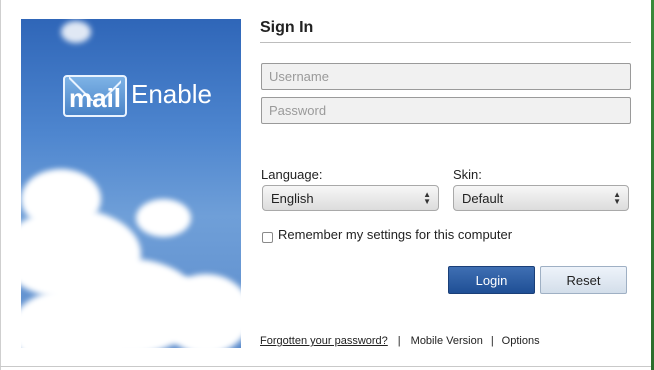 This screenshot has width=654, height=370. What do you see at coordinates (395, 234) in the screenshot?
I see `remember-label: Remember my settings for this computer` at bounding box center [395, 234].